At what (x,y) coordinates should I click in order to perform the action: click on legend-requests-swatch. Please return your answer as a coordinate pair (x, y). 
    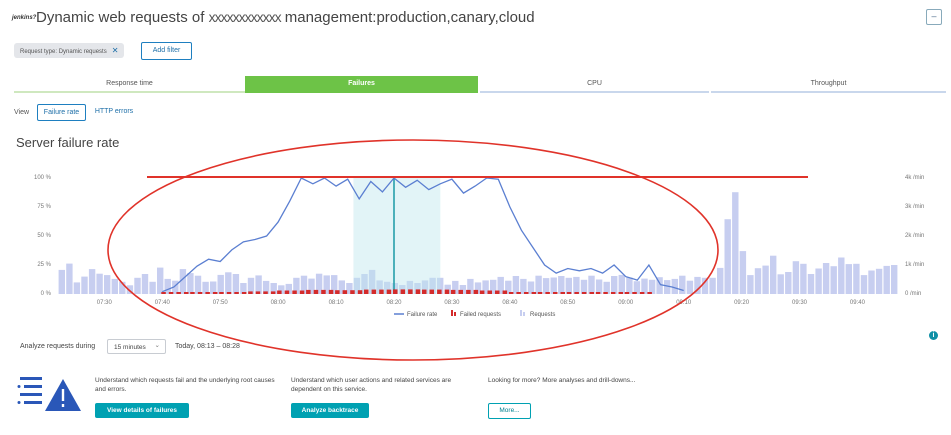
    Looking at the image, I should click on (524, 314).